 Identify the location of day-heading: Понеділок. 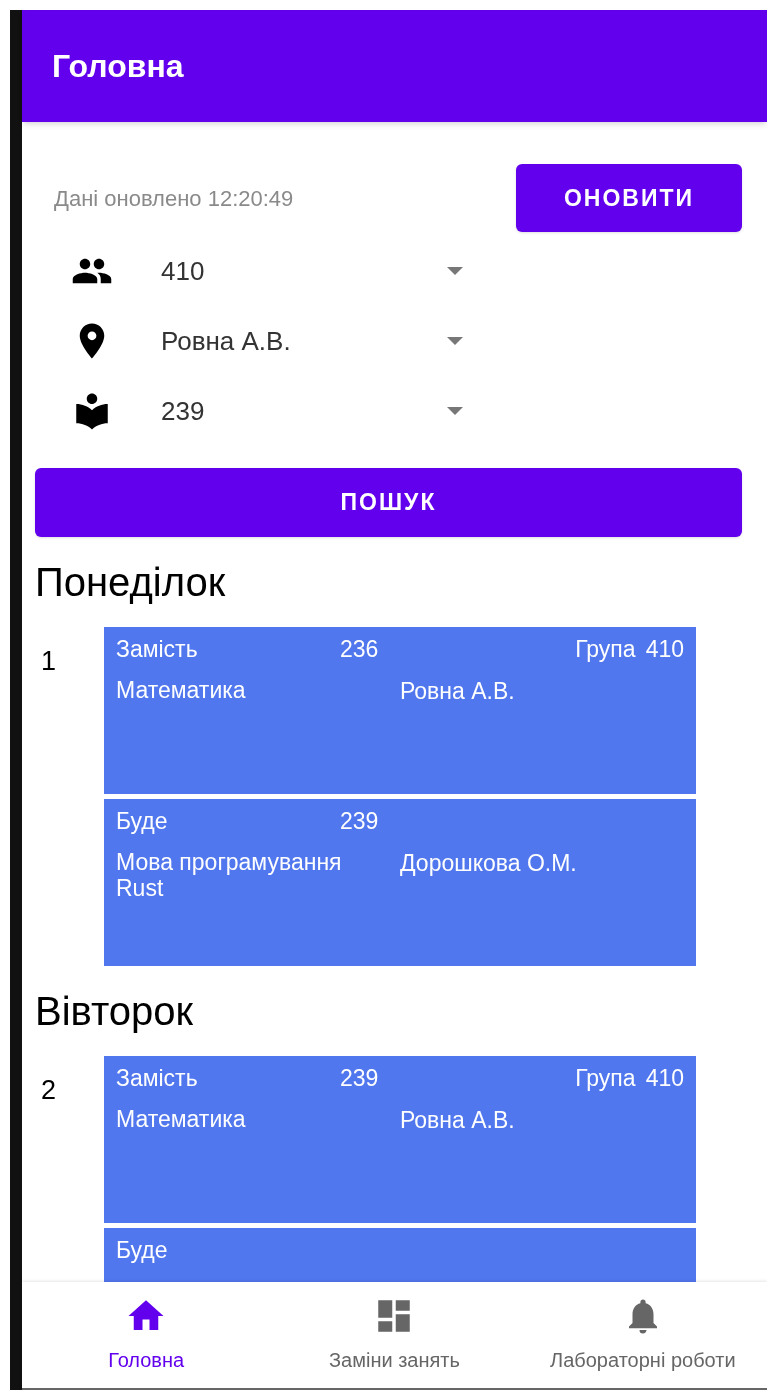
(131, 582).